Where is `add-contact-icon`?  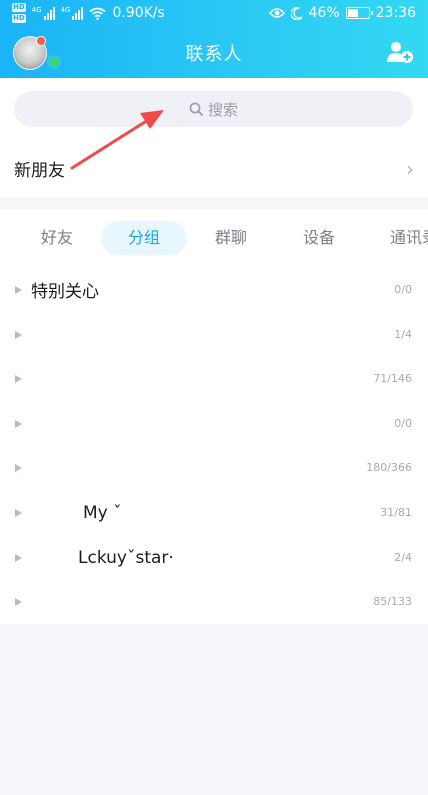 add-contact-icon is located at coordinates (400, 52).